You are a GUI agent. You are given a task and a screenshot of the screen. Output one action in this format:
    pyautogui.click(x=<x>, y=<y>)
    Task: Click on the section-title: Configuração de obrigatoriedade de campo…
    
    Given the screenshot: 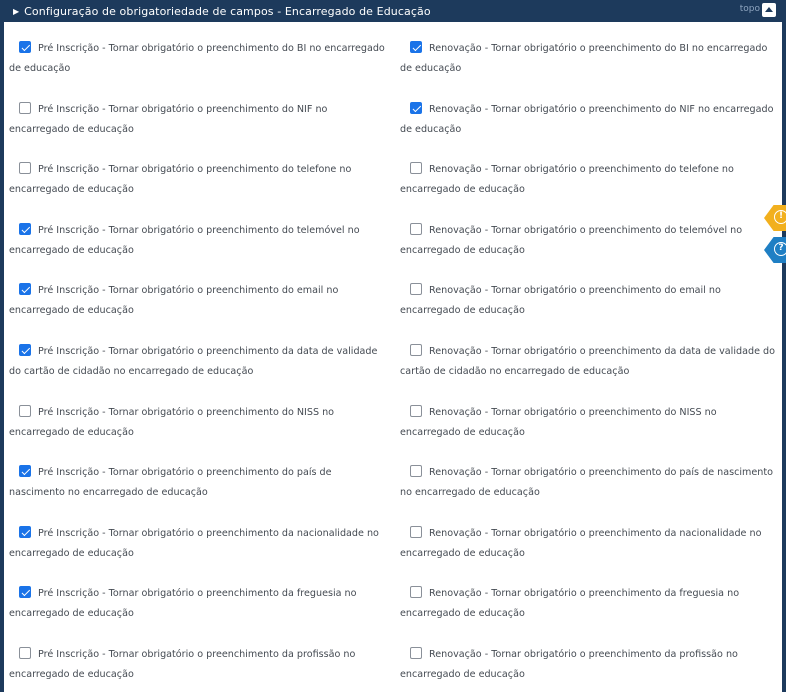 What is the action you would take?
    pyautogui.click(x=227, y=11)
    